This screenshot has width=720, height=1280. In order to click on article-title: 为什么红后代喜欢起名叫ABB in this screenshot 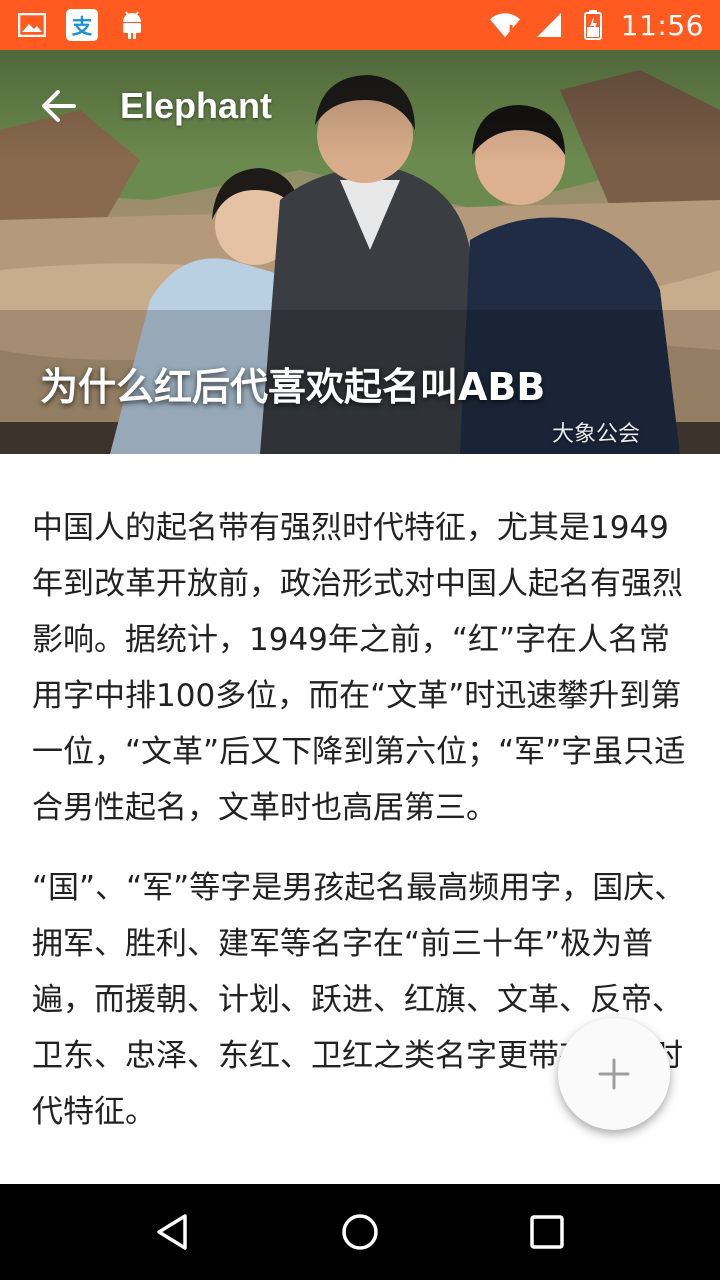, I will do `click(293, 387)`.